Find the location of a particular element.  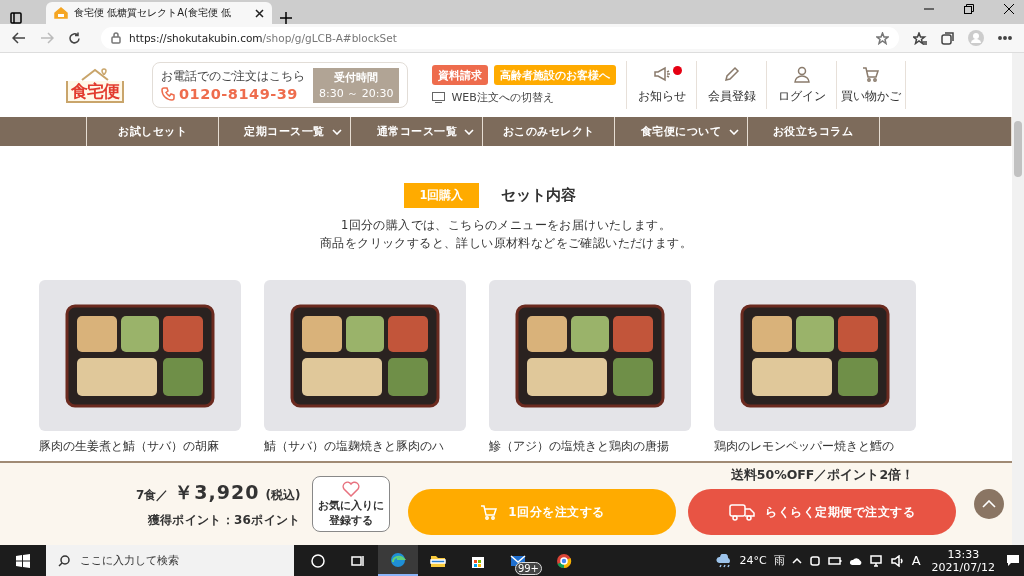

heart-icon is located at coordinates (351, 489).